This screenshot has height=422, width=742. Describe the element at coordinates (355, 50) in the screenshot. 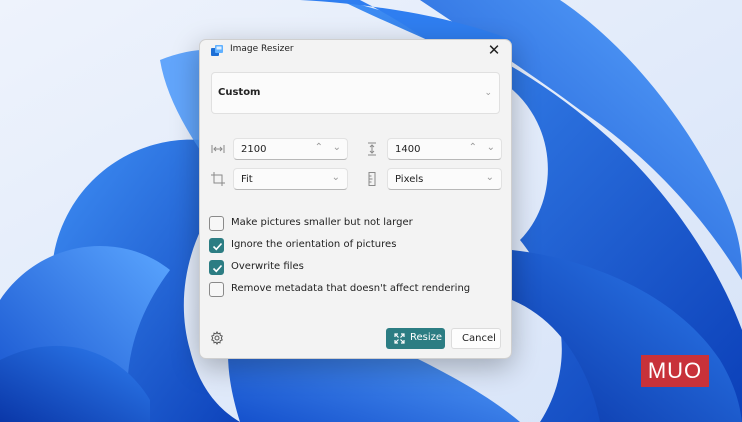

I see `title-bar: Image Resizer ✕` at that location.